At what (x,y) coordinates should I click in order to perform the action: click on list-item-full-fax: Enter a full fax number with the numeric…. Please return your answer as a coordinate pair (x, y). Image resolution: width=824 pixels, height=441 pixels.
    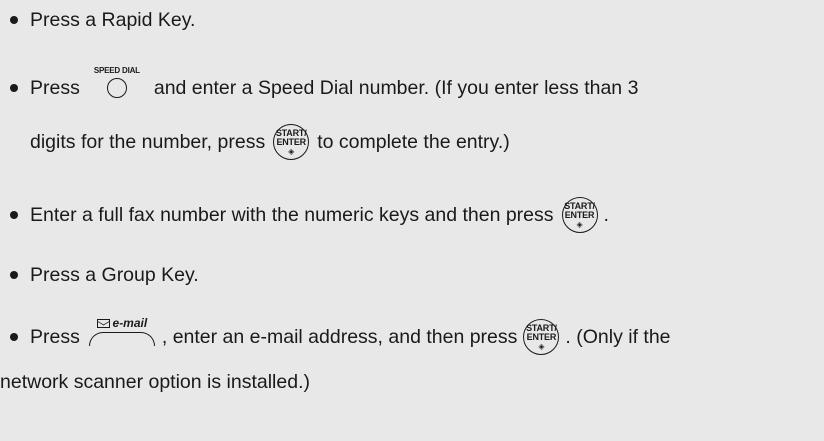
    Looking at the image, I should click on (304, 215).